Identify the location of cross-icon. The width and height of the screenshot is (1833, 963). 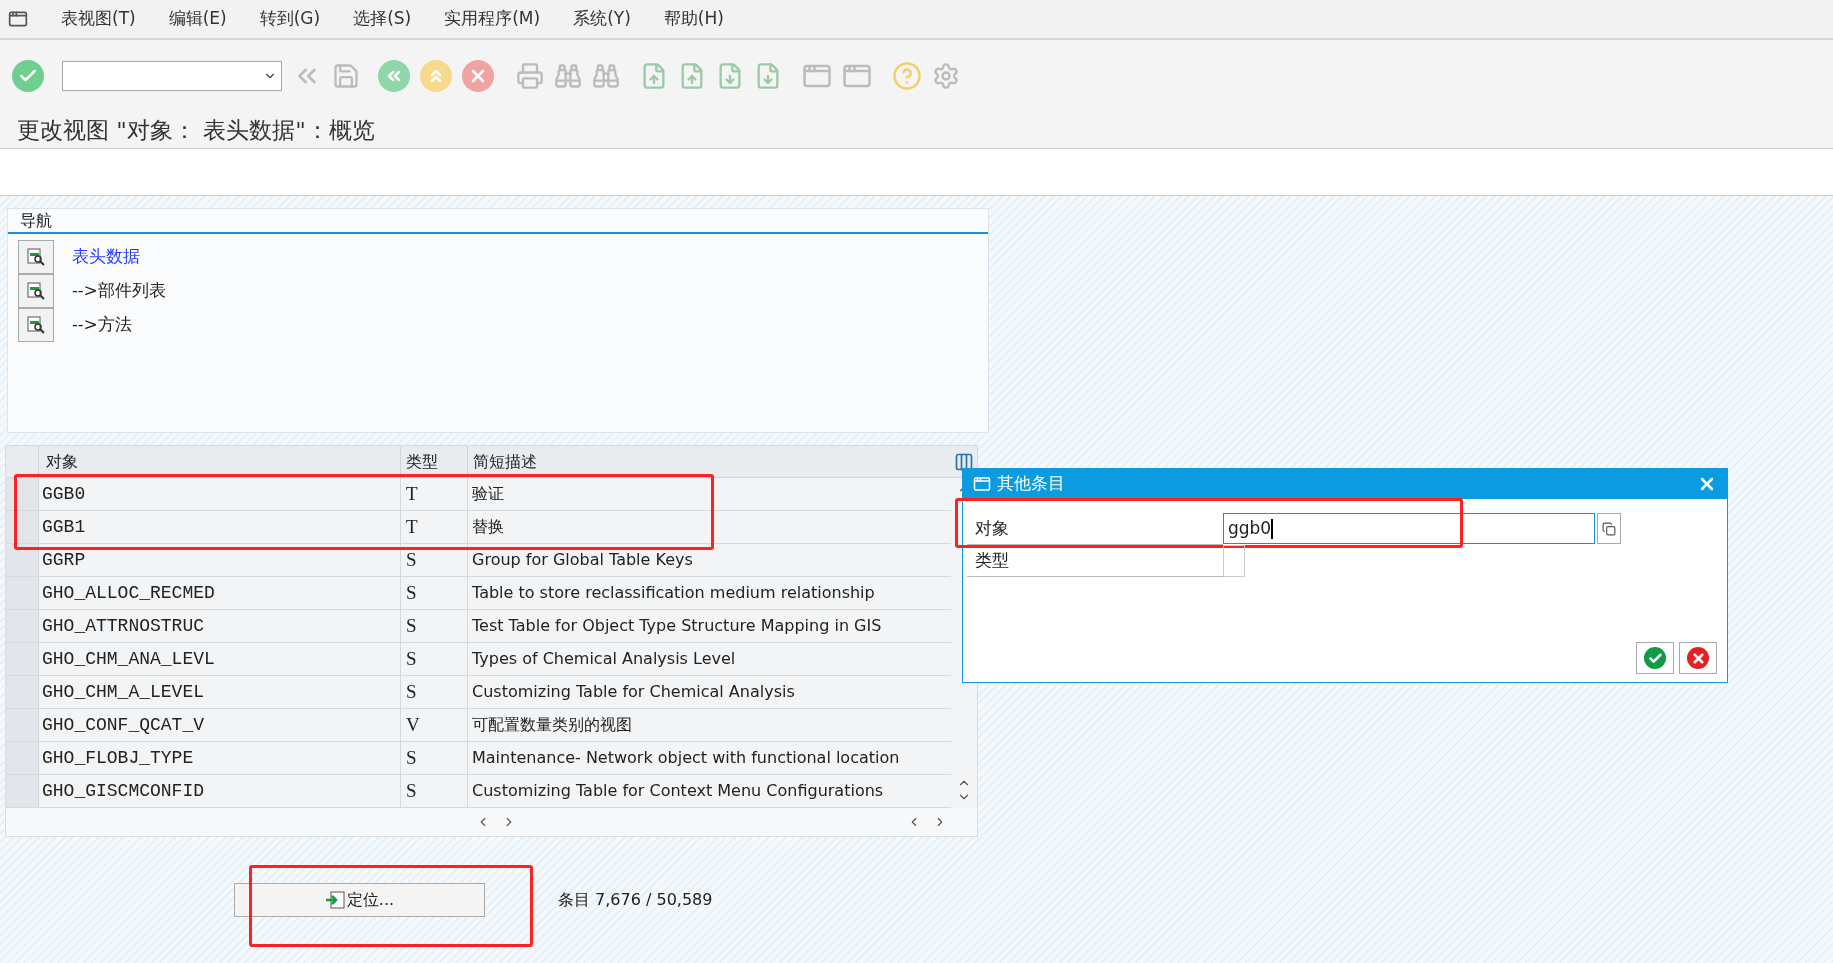
(1698, 658).